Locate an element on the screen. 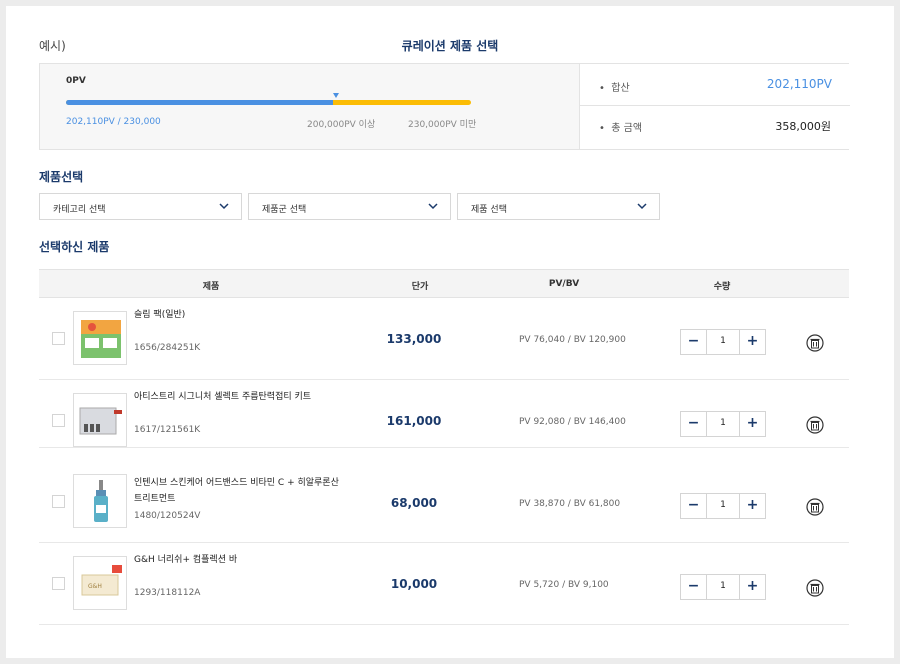 Image resolution: width=900 pixels, height=664 pixels. pv-threshold-low: 200,000PV 이상 is located at coordinates (341, 125).